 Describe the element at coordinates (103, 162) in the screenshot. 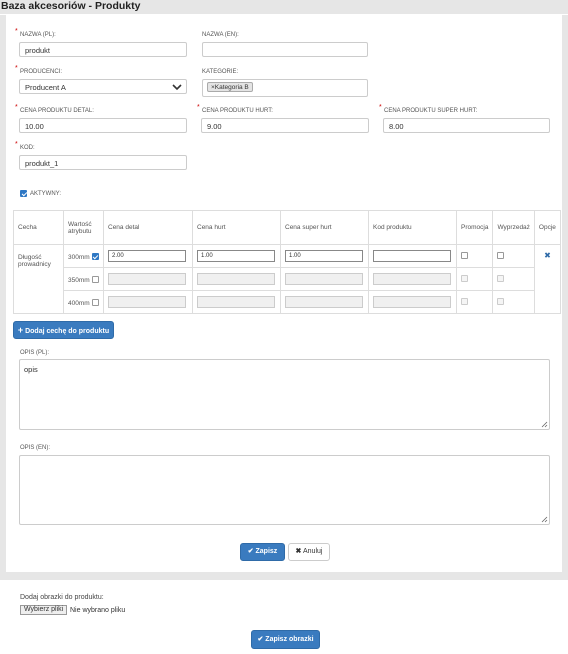

I see `code-input: produkt_1` at that location.